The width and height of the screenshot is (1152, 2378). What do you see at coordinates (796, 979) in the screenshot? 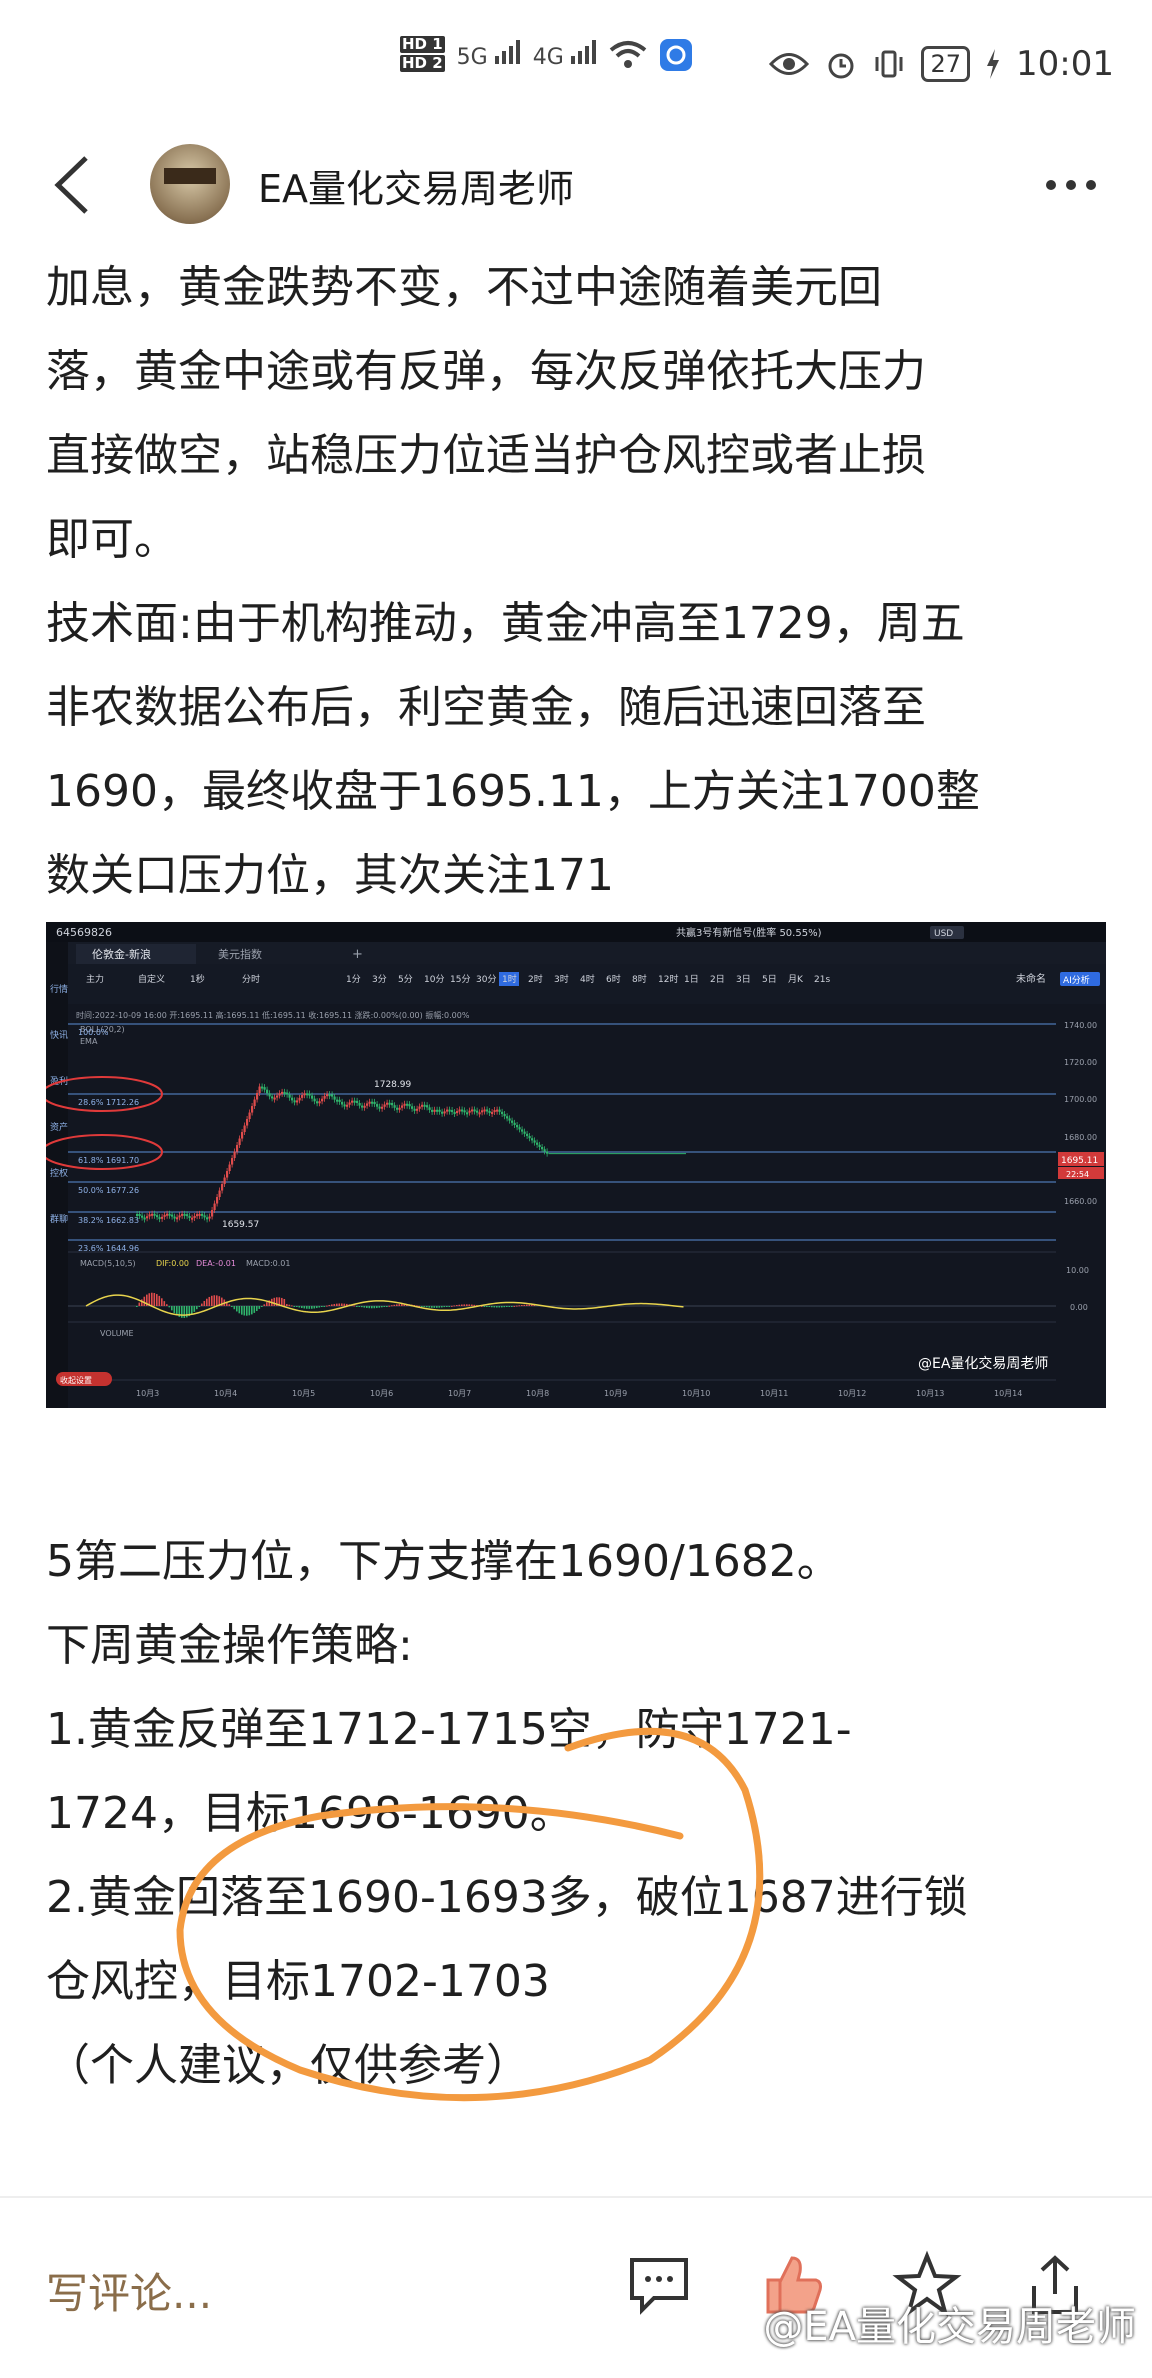
I see `timeframe-button: 月K` at bounding box center [796, 979].